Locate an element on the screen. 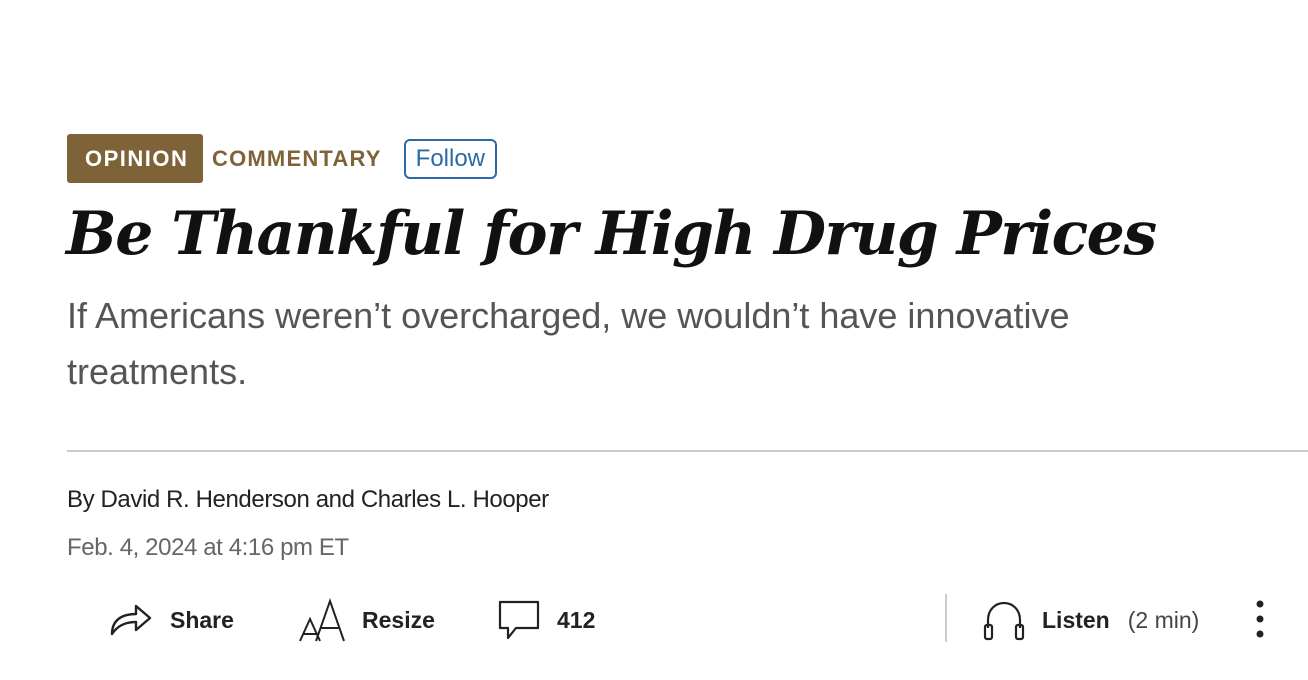 Image resolution: width=1308 pixels, height=680 pixels. resize-button: Resize is located at coordinates (366, 620).